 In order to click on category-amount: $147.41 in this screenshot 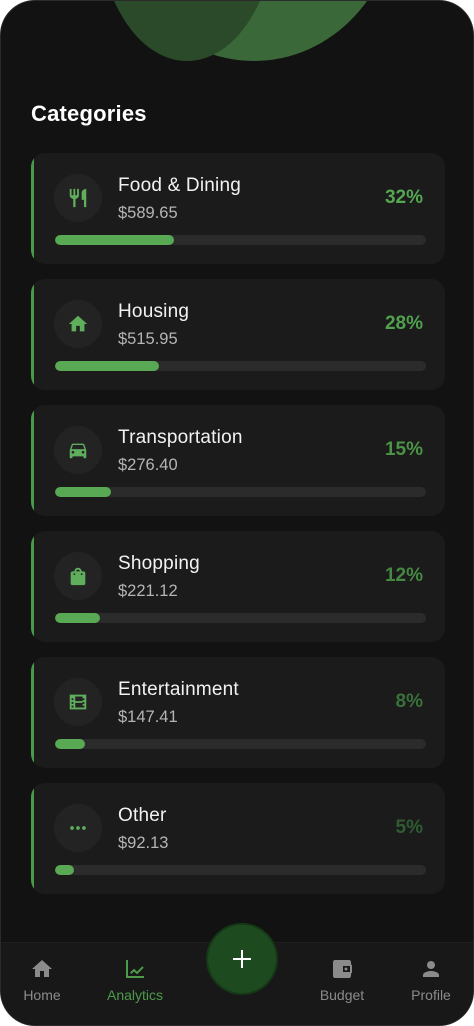, I will do `click(148, 717)`.